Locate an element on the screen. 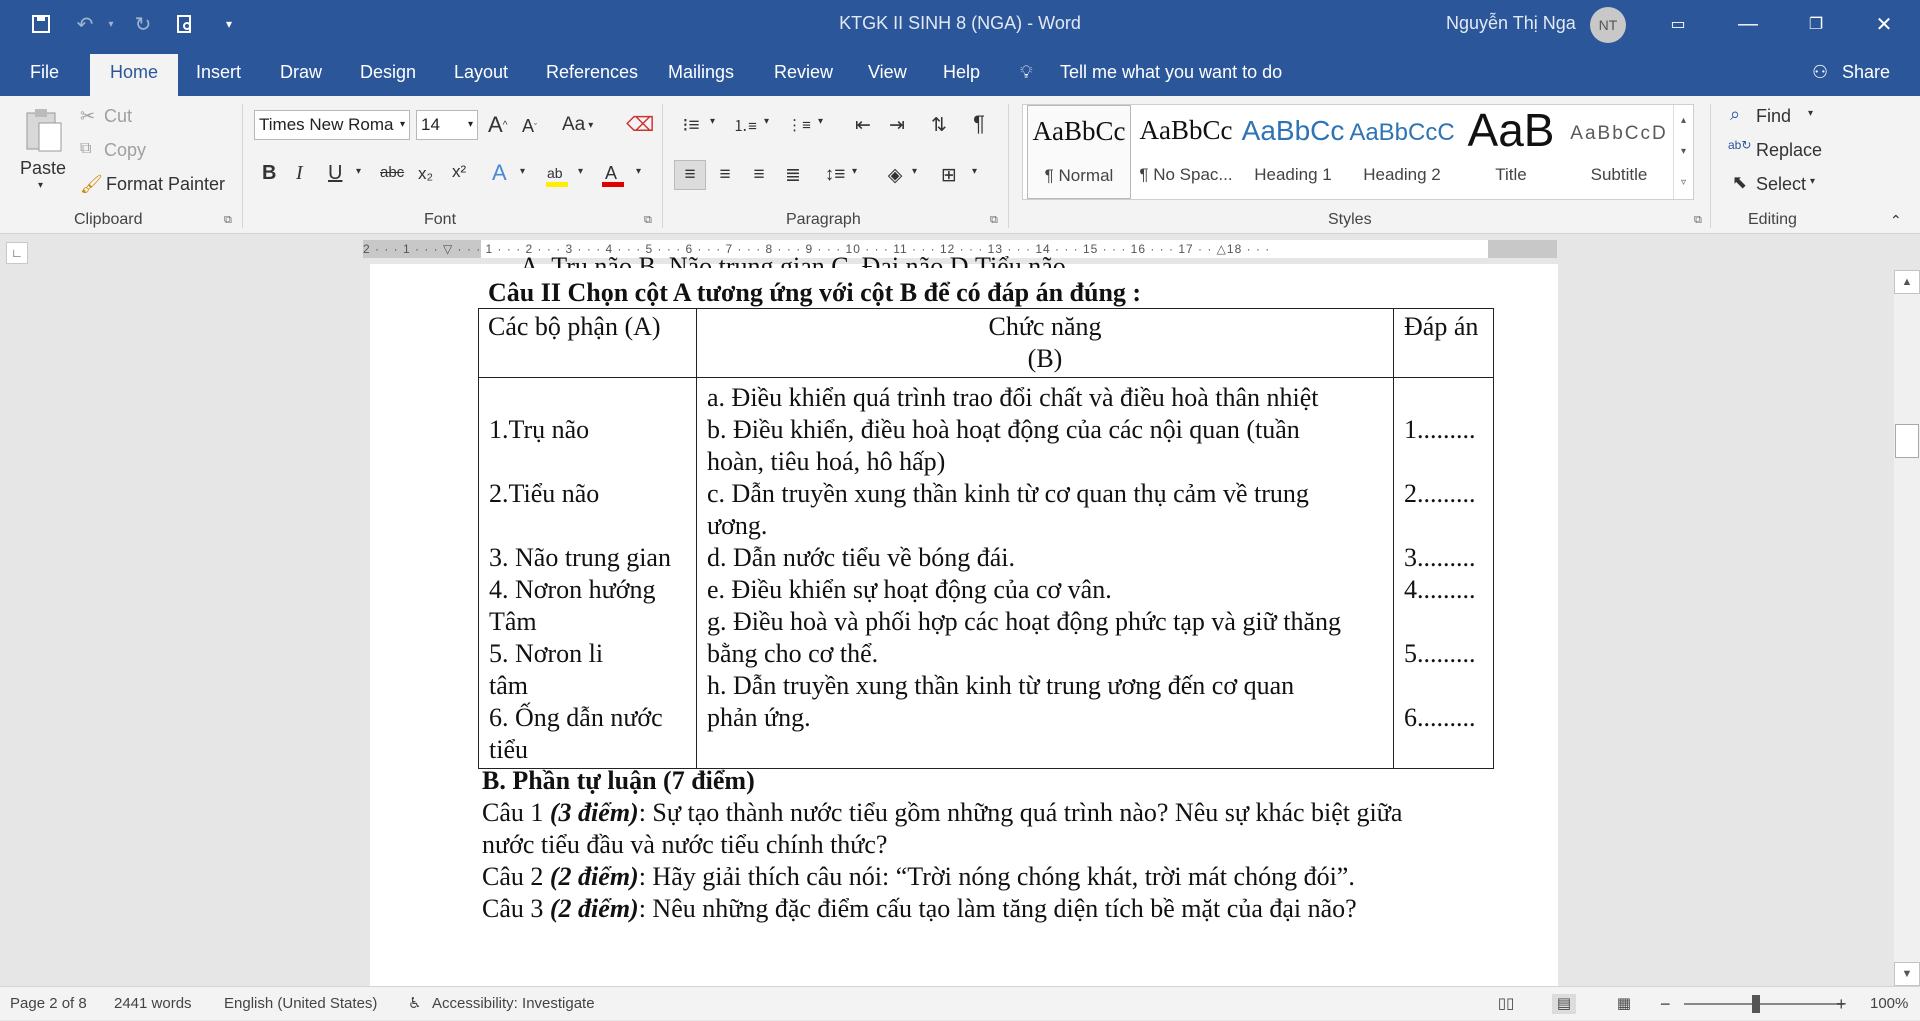 The width and height of the screenshot is (1920, 1021). sort-icon: ⇅ is located at coordinates (939, 125).